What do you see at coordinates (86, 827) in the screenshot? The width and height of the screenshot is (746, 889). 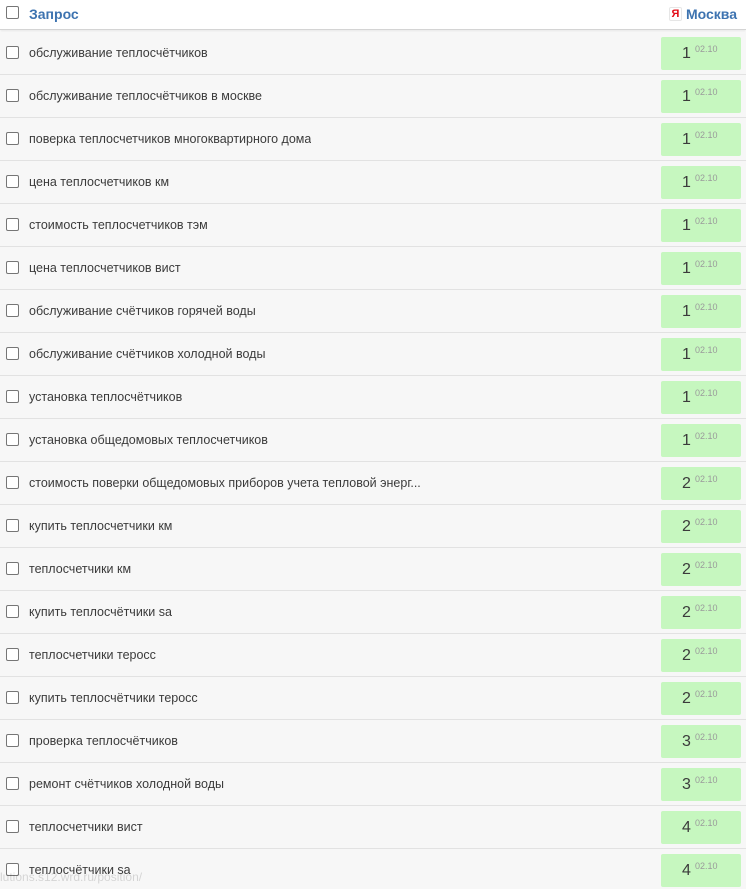 I see `query-text: теплосчетчики вист` at bounding box center [86, 827].